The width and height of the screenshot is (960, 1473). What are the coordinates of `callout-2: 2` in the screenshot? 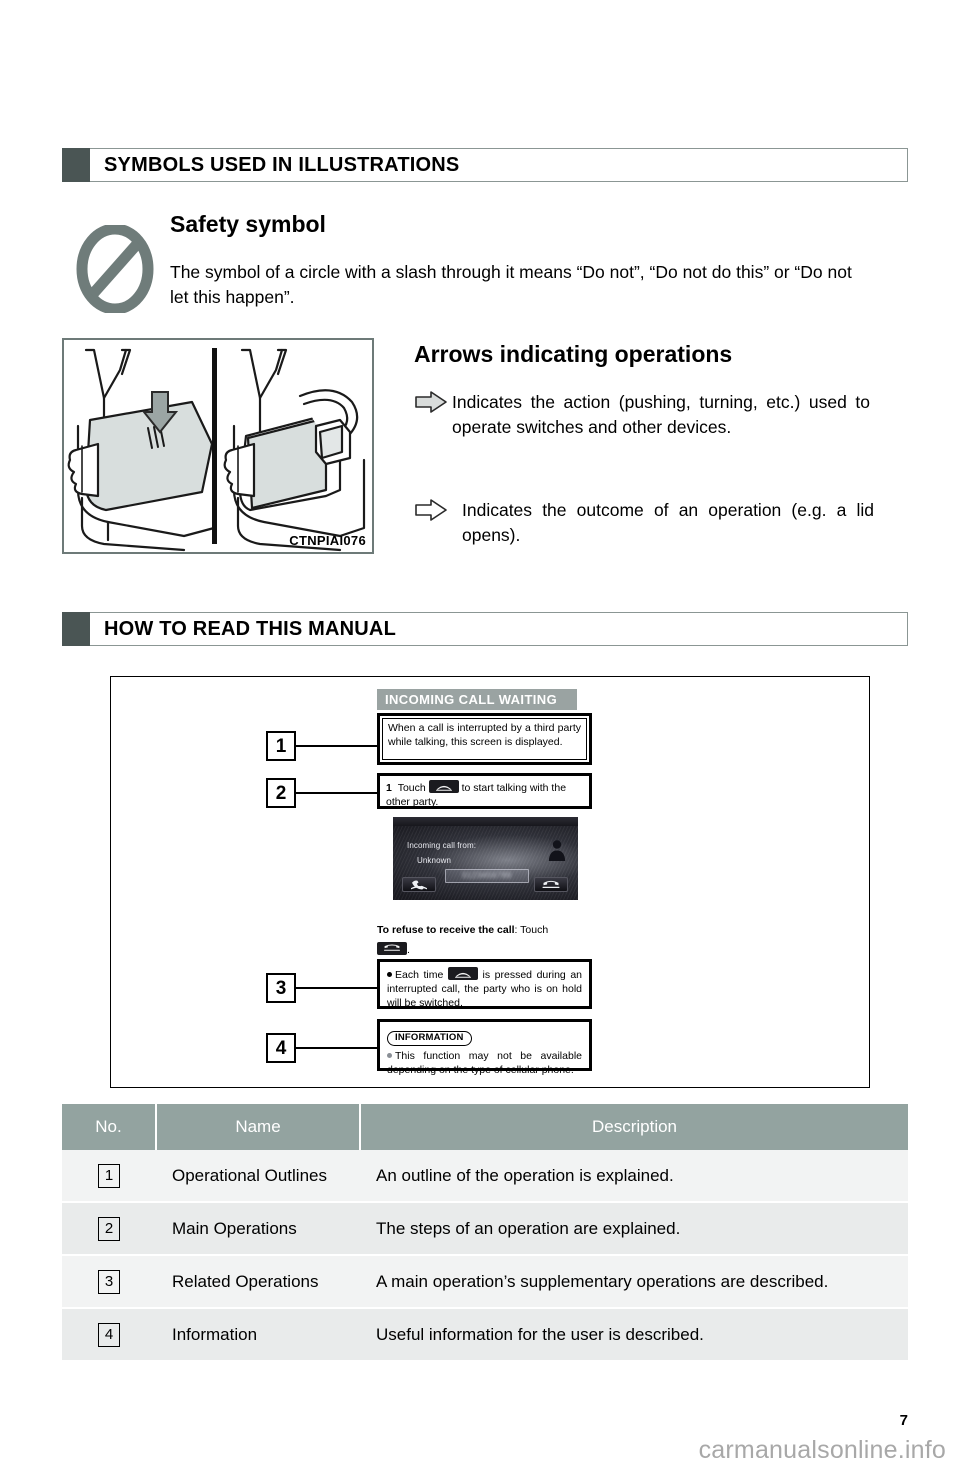 It's located at (281, 793).